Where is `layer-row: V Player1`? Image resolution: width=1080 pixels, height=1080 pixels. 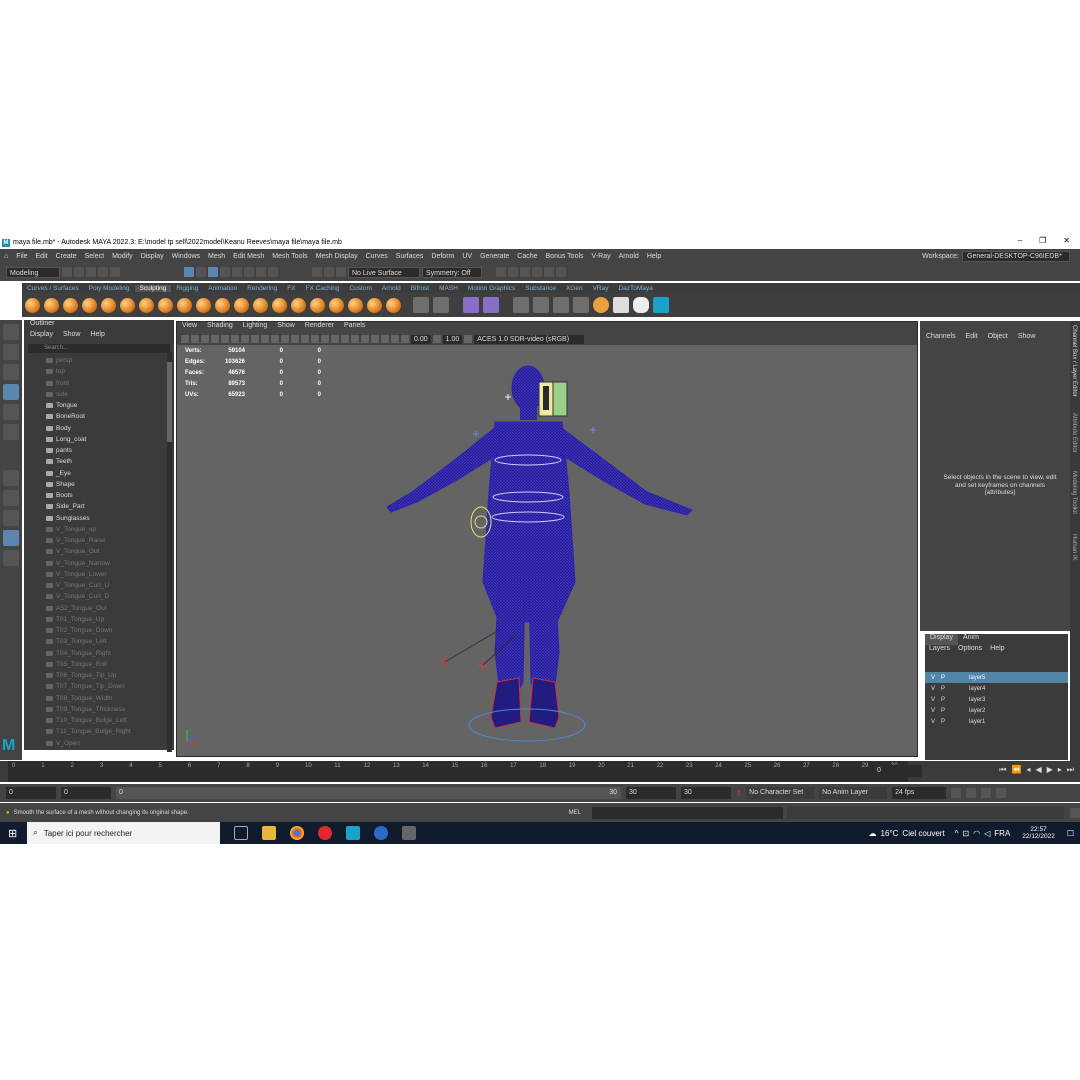
layer-row: V Player1 is located at coordinates (996, 721).